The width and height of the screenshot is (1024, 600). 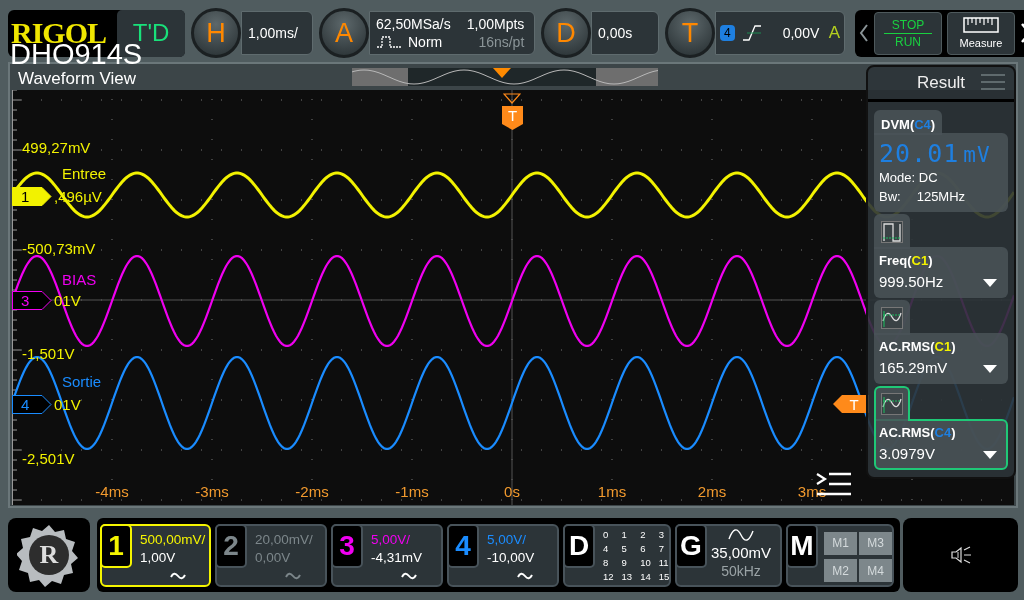 What do you see at coordinates (212, 491) in the screenshot?
I see `time-label: -3ms` at bounding box center [212, 491].